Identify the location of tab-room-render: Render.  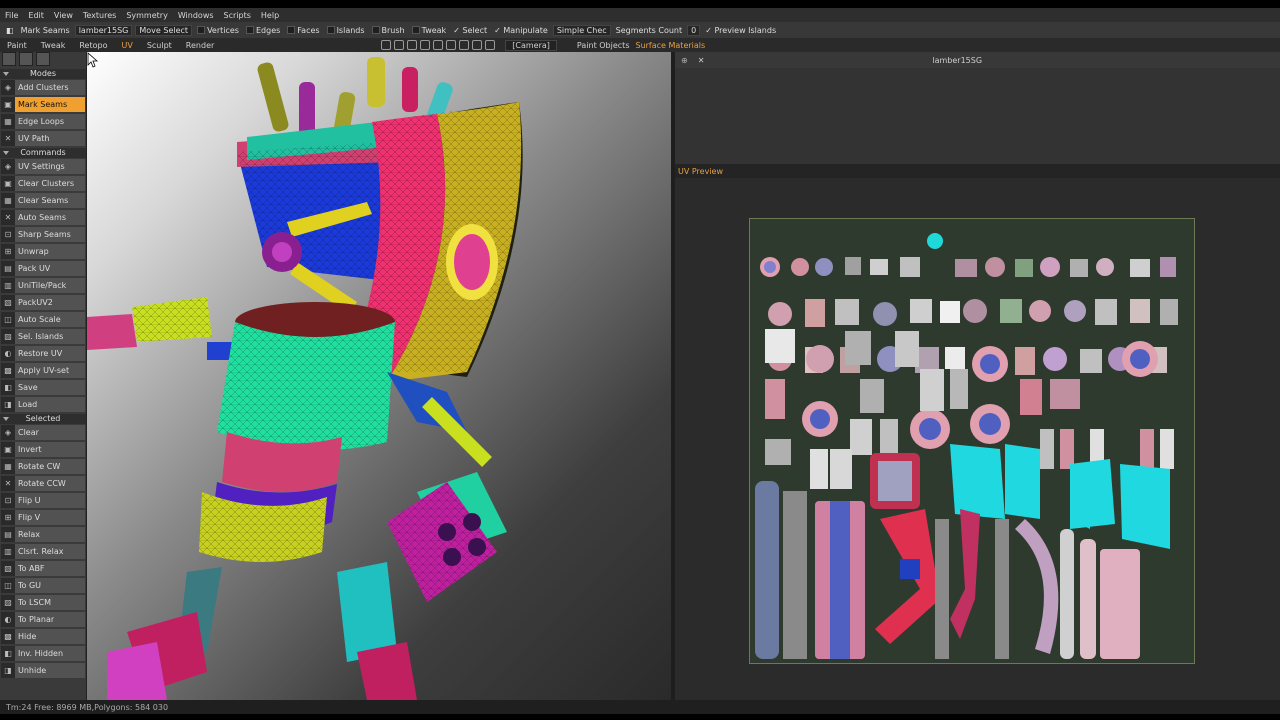
(200, 45).